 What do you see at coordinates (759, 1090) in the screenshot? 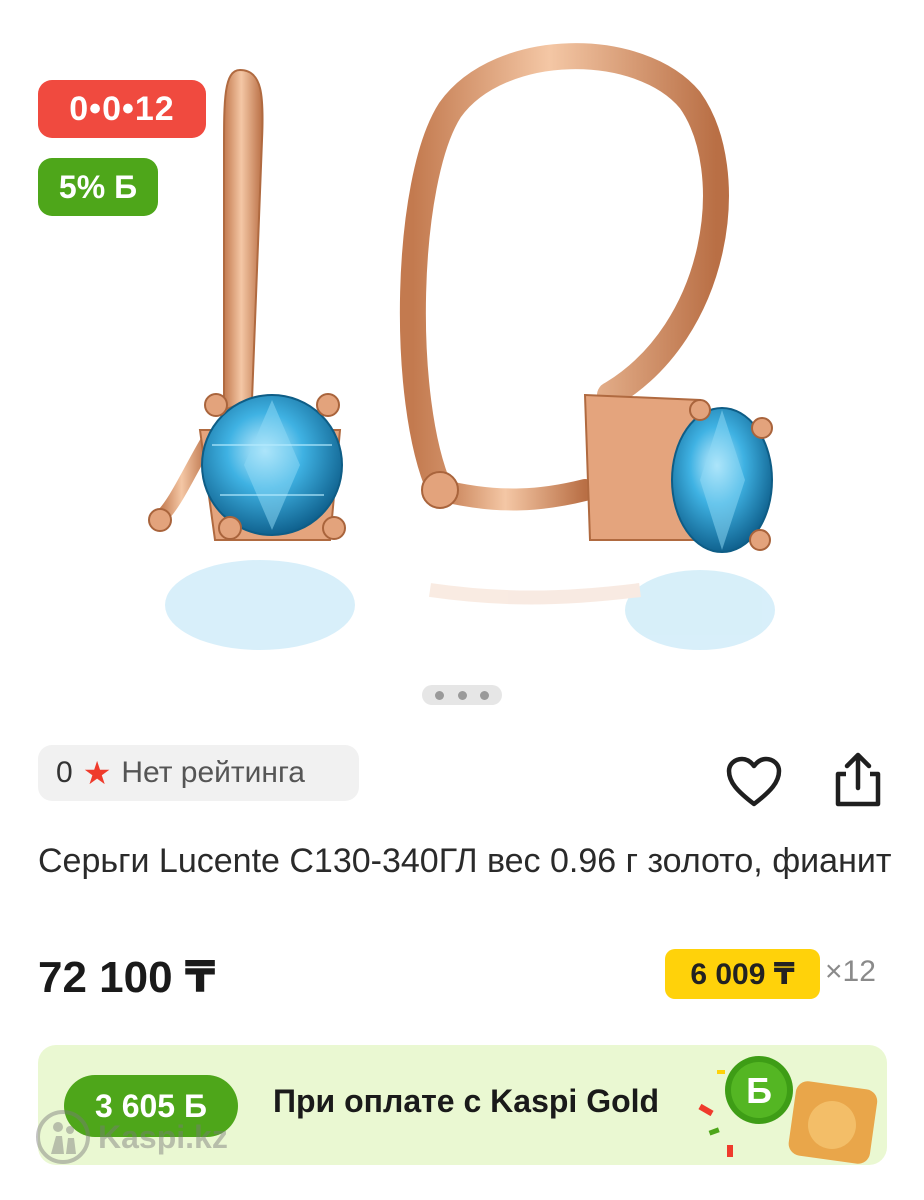
I see `svg-text: Б` at bounding box center [759, 1090].